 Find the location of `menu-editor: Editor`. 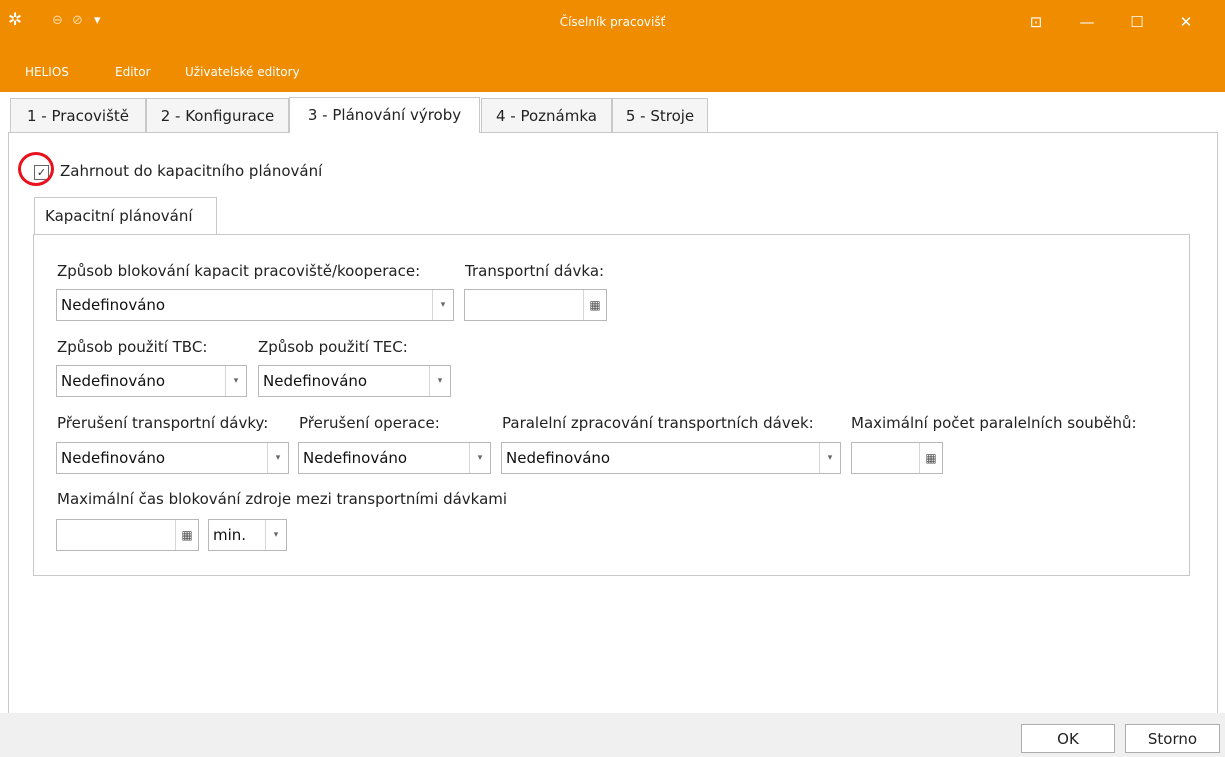

menu-editor: Editor is located at coordinates (133, 72).